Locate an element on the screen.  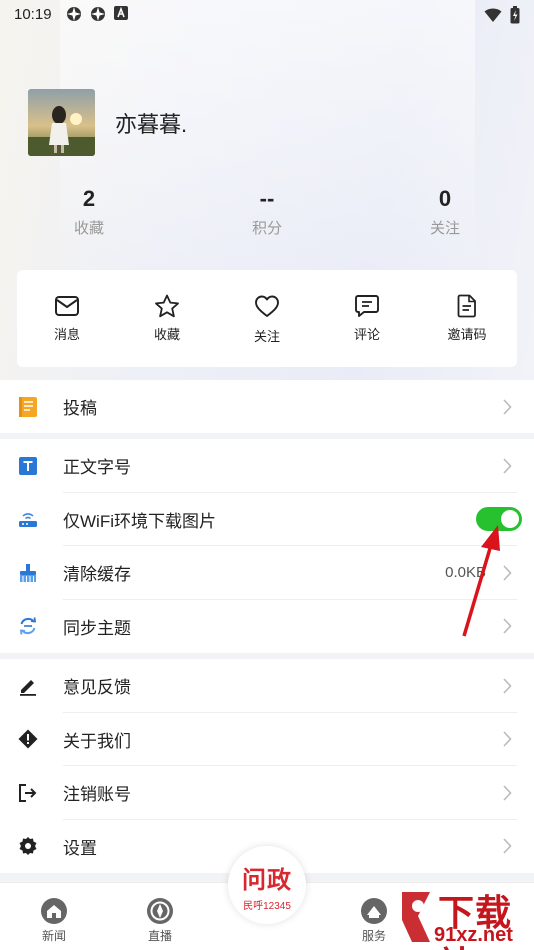
menu-row-submit: 投稿 is located at coordinates (267, 407).